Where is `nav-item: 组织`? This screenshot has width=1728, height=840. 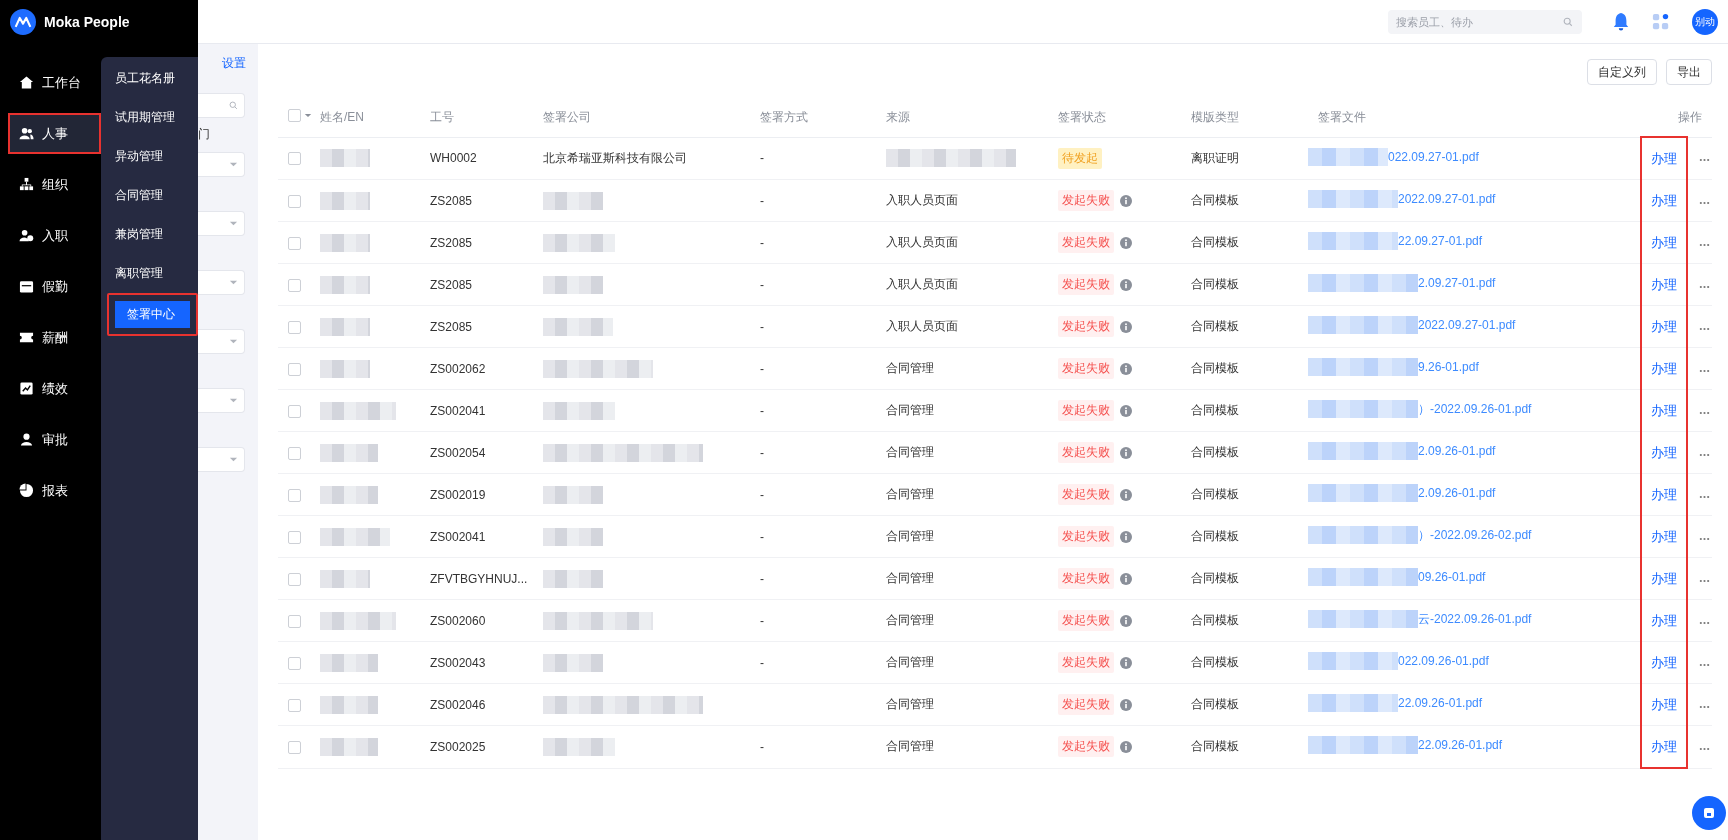
nav-item: 组织 is located at coordinates (54, 184).